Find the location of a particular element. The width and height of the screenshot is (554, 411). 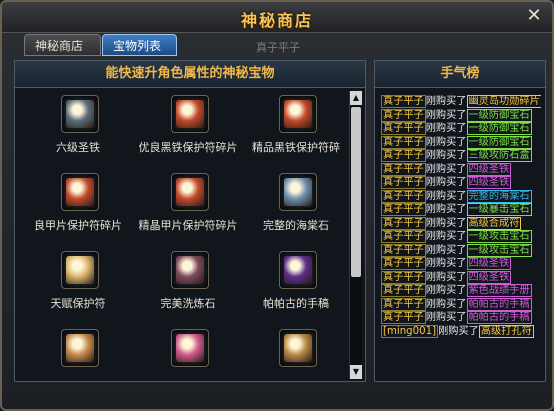

stone-icon is located at coordinates (298, 192).